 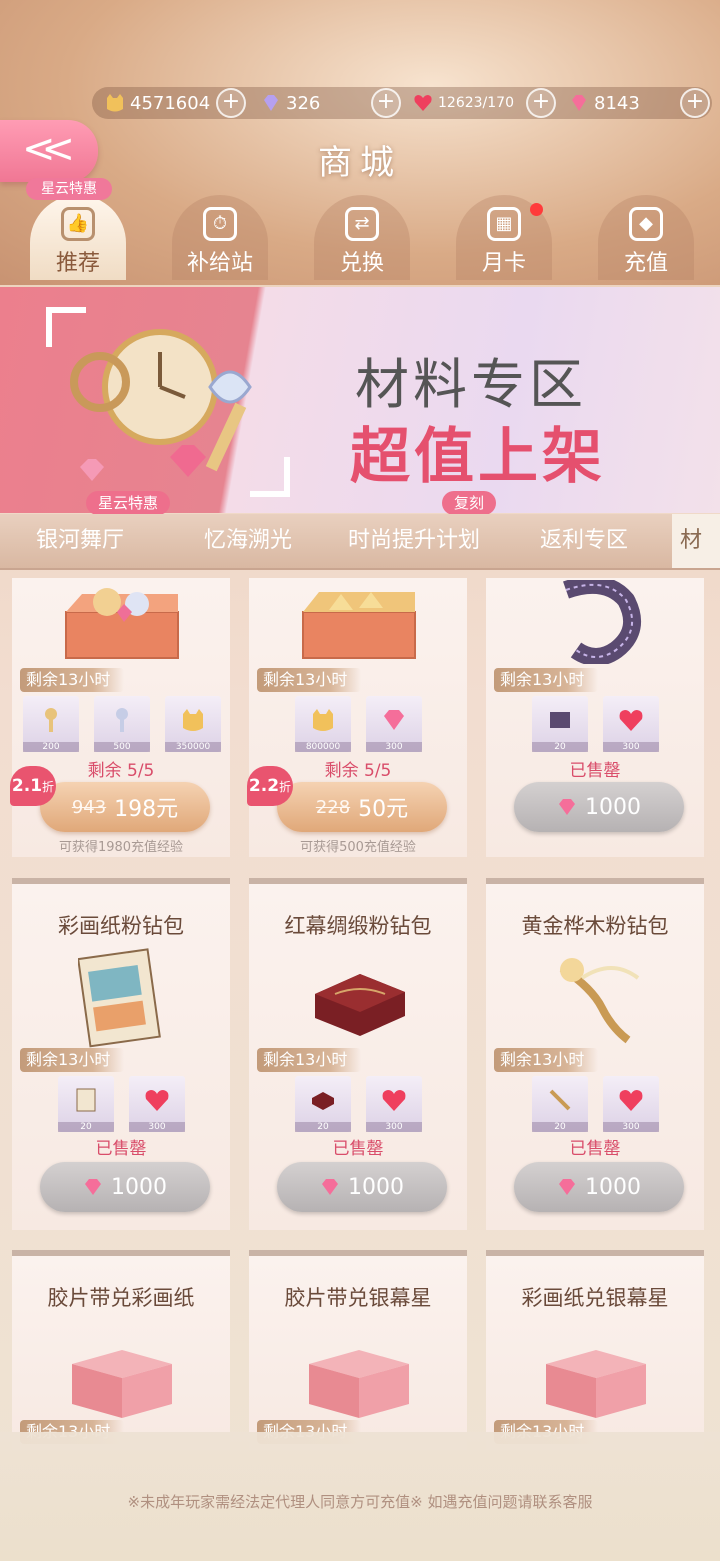 I want to click on stamina-counter: 12623/170, so click(x=463, y=103).